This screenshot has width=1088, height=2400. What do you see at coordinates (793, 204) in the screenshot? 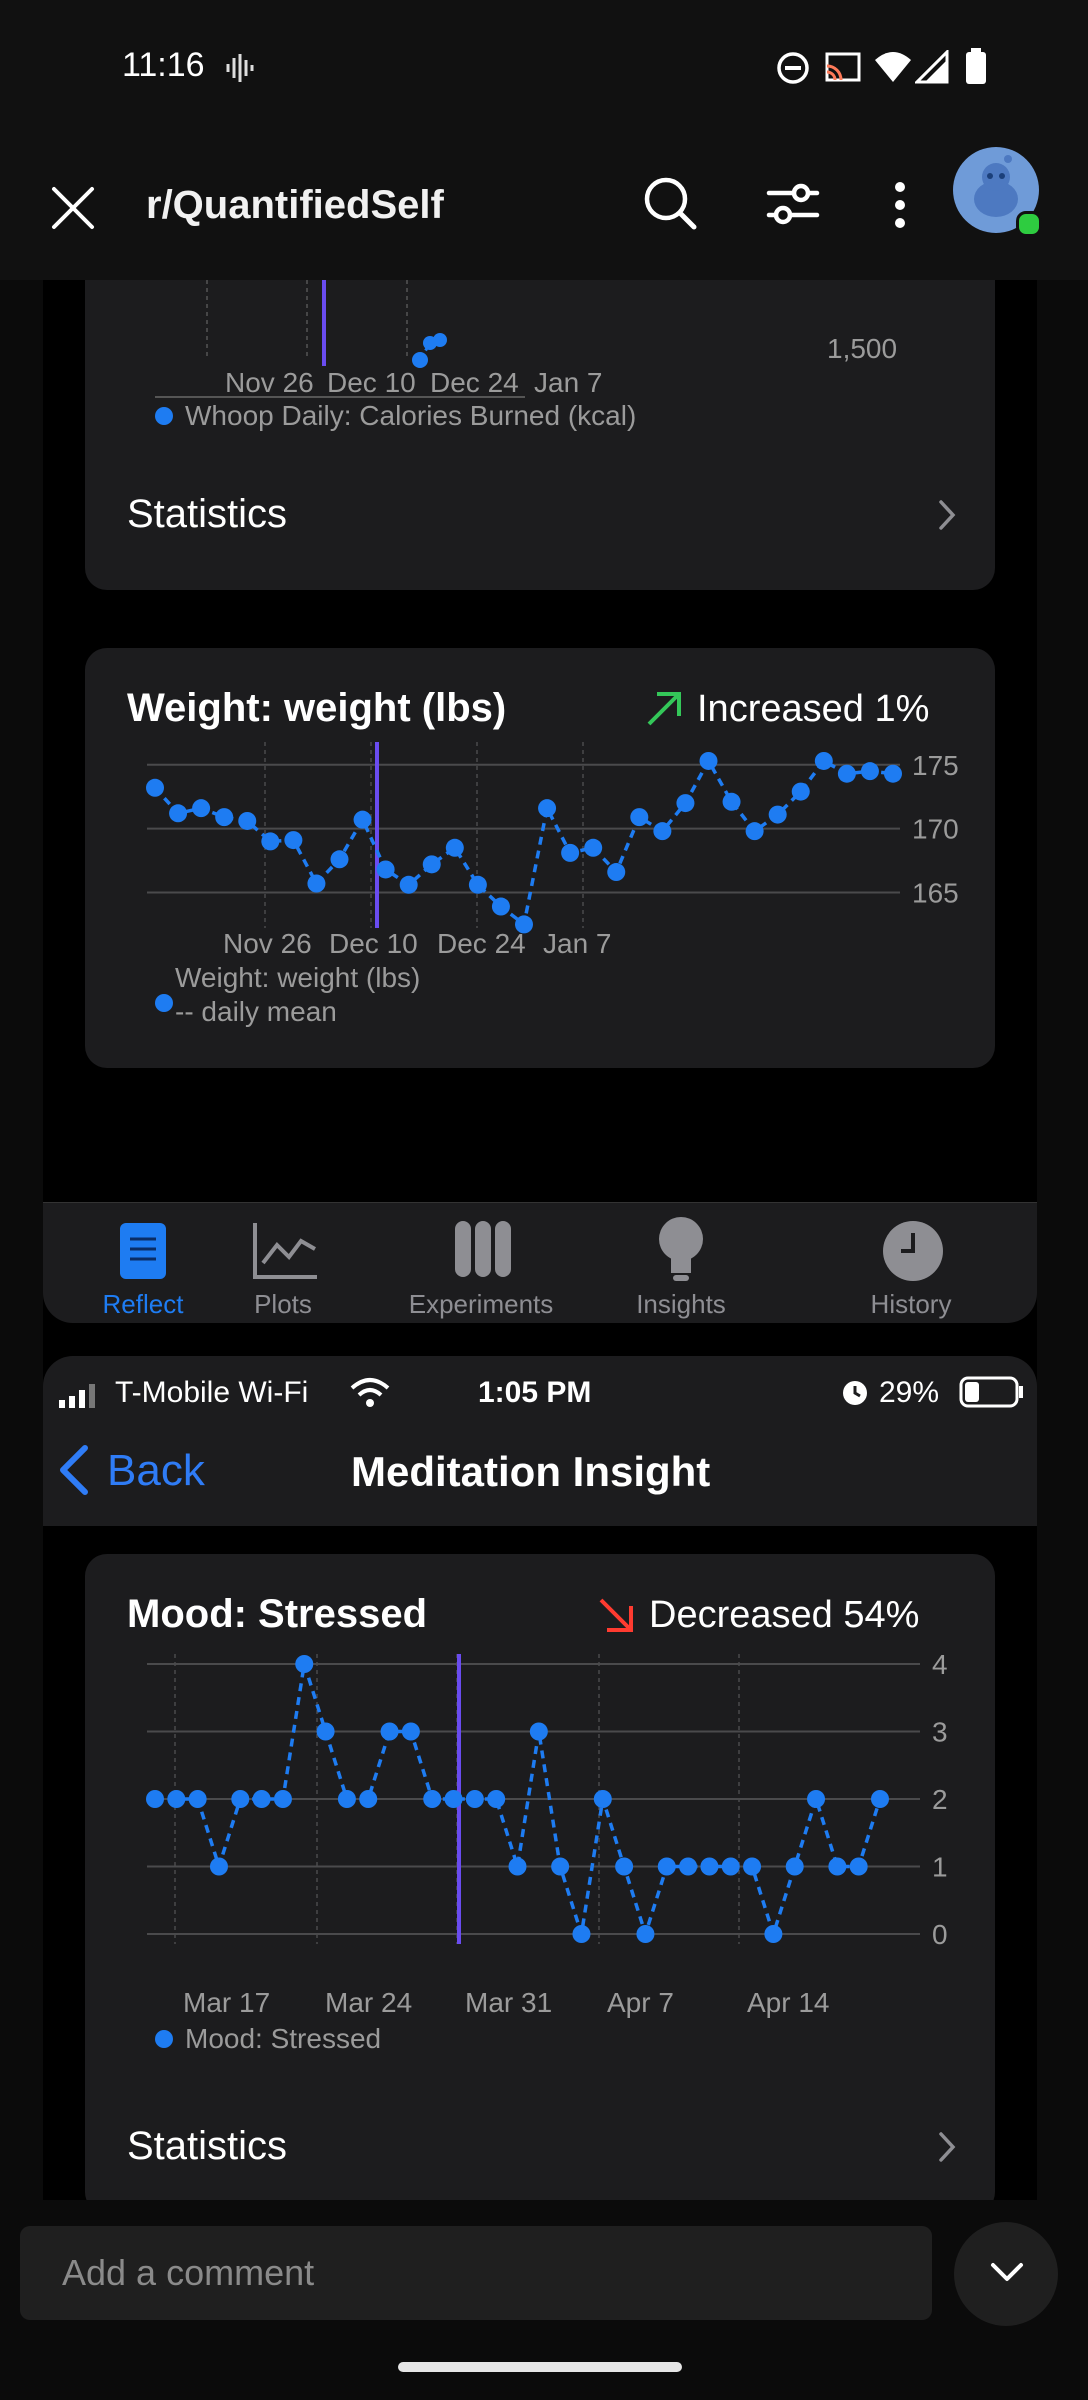
I see `filter-icon` at bounding box center [793, 204].